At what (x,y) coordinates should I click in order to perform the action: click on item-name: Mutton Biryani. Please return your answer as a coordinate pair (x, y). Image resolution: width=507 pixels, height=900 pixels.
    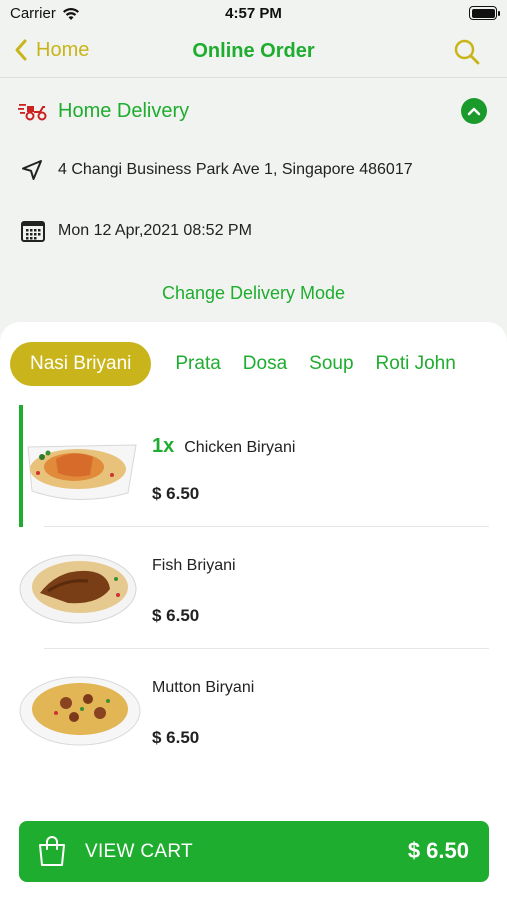
    Looking at the image, I should click on (203, 687).